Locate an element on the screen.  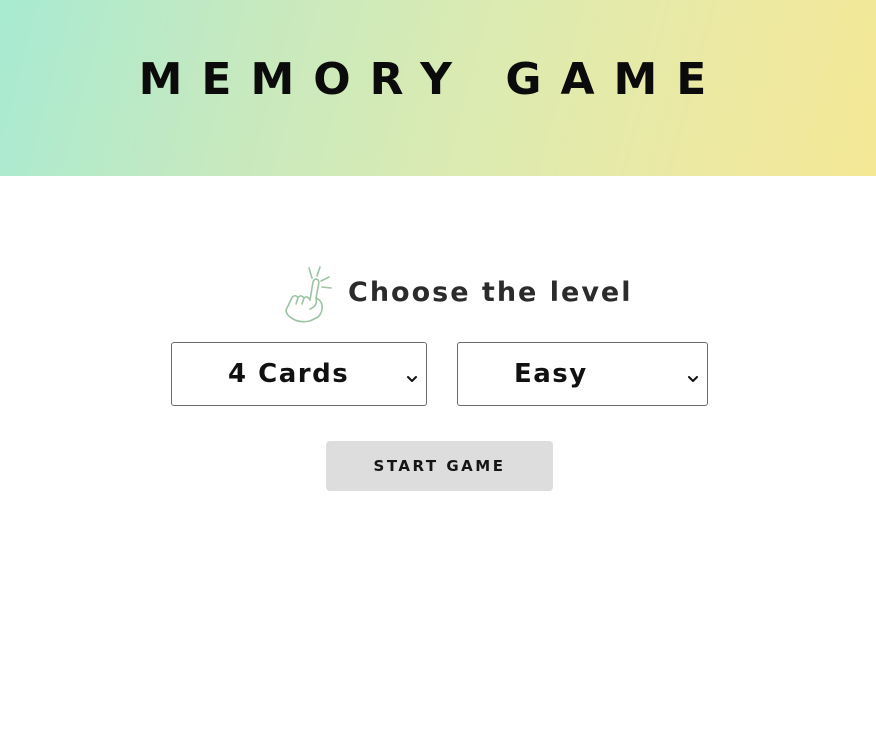
start-game-button: START GAME is located at coordinates (439, 466).